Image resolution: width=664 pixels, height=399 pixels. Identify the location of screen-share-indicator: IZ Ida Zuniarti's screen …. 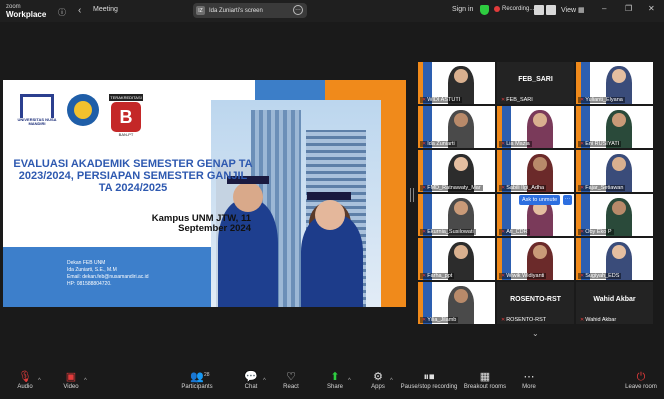
(250, 10).